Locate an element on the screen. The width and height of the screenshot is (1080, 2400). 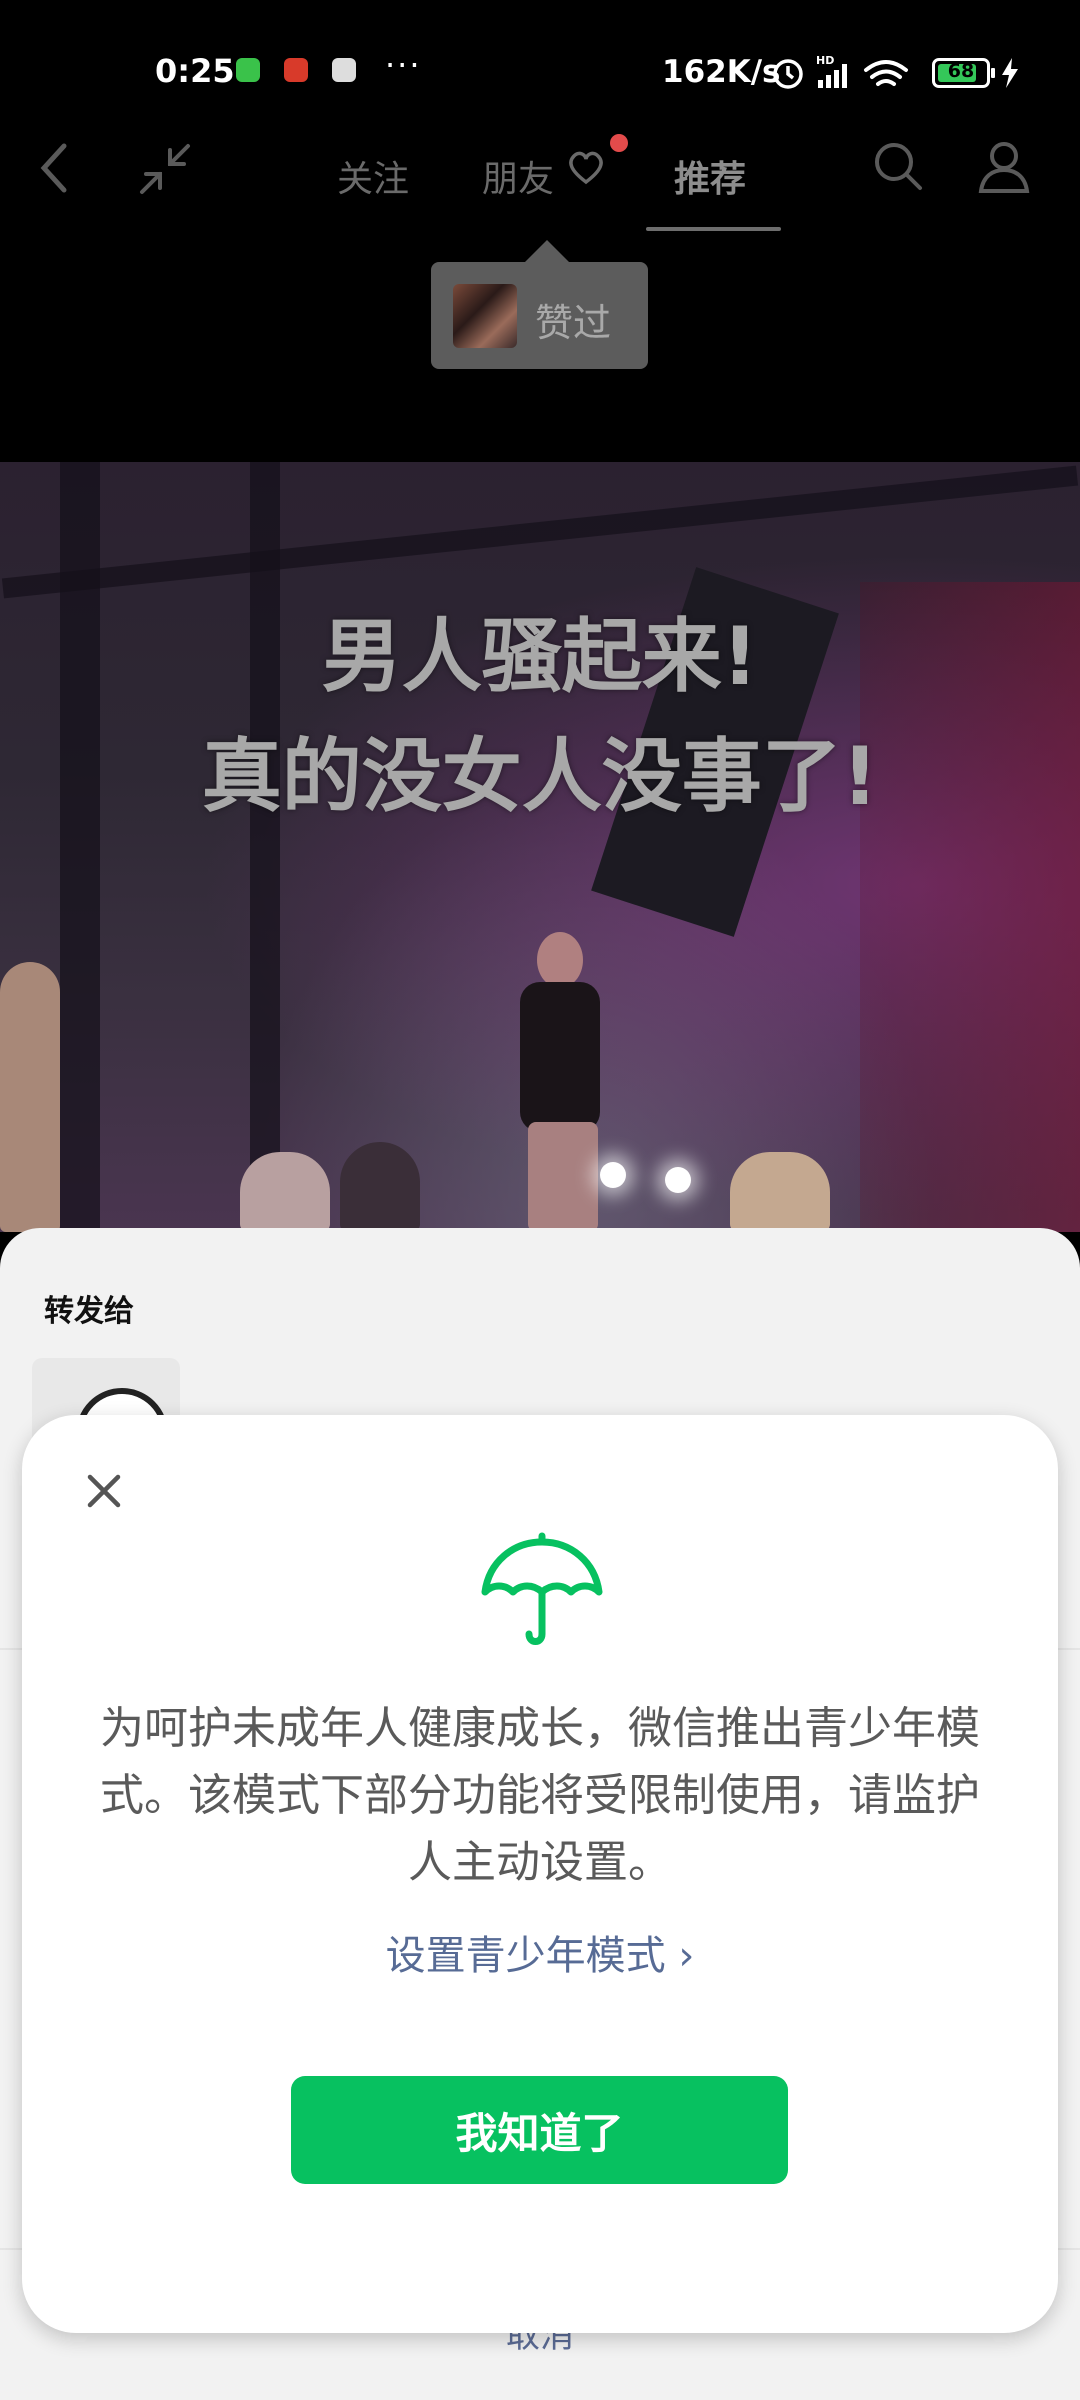
umbrella-icon is located at coordinates (542, 1588).